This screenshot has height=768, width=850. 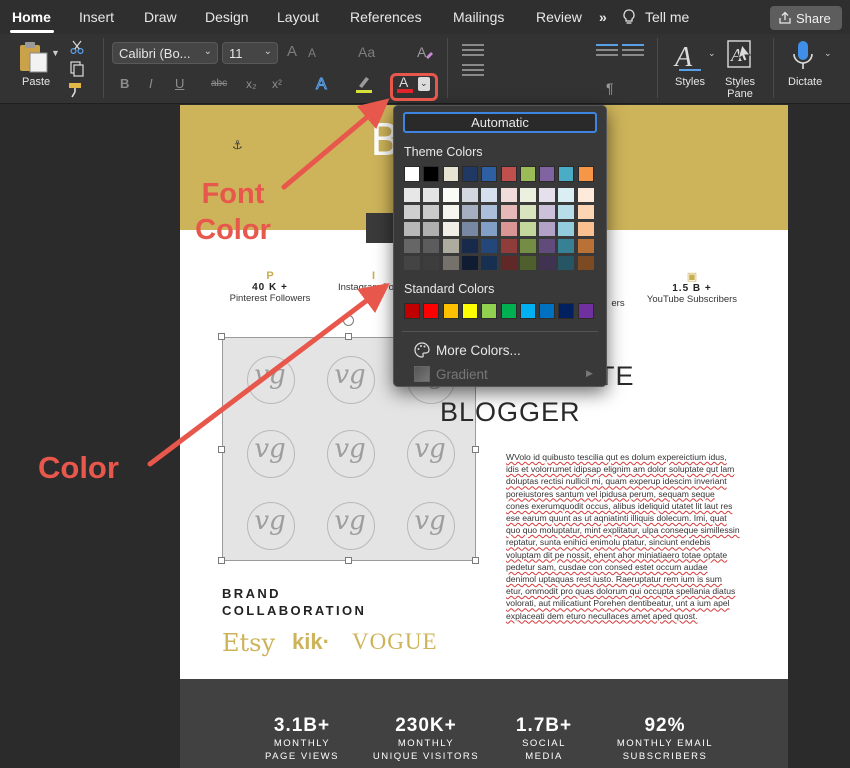 I want to click on annotation-arrows, so click(x=268, y=282).